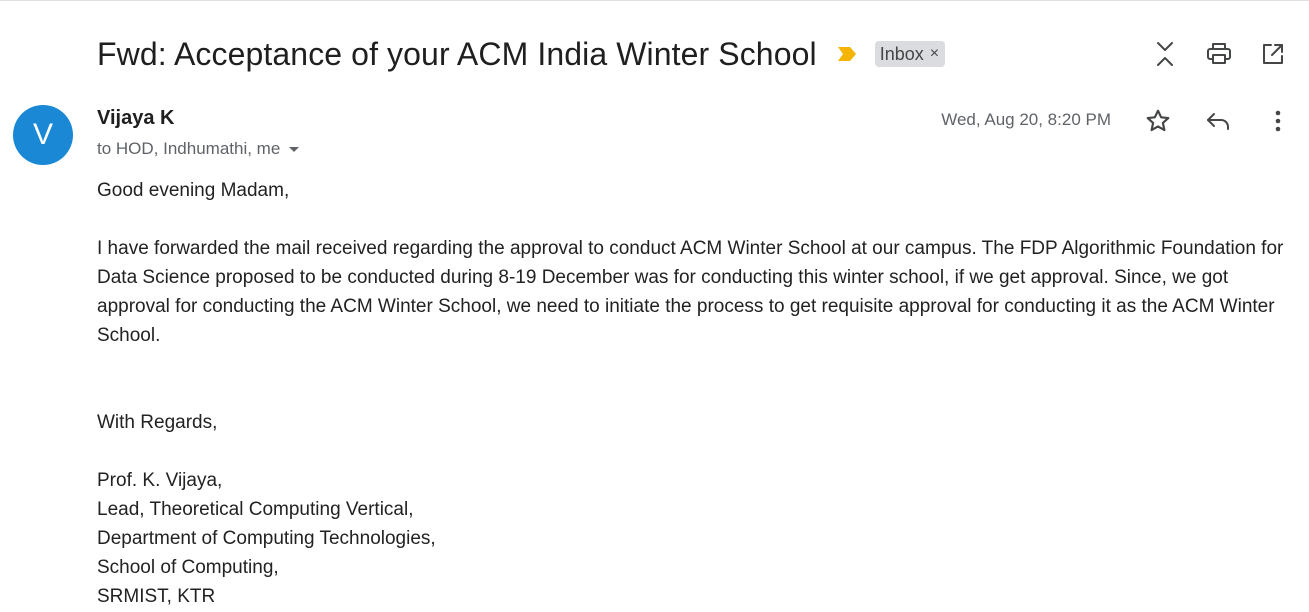 This screenshot has width=1309, height=612. What do you see at coordinates (157, 422) in the screenshot?
I see `closing: With Regards,` at bounding box center [157, 422].